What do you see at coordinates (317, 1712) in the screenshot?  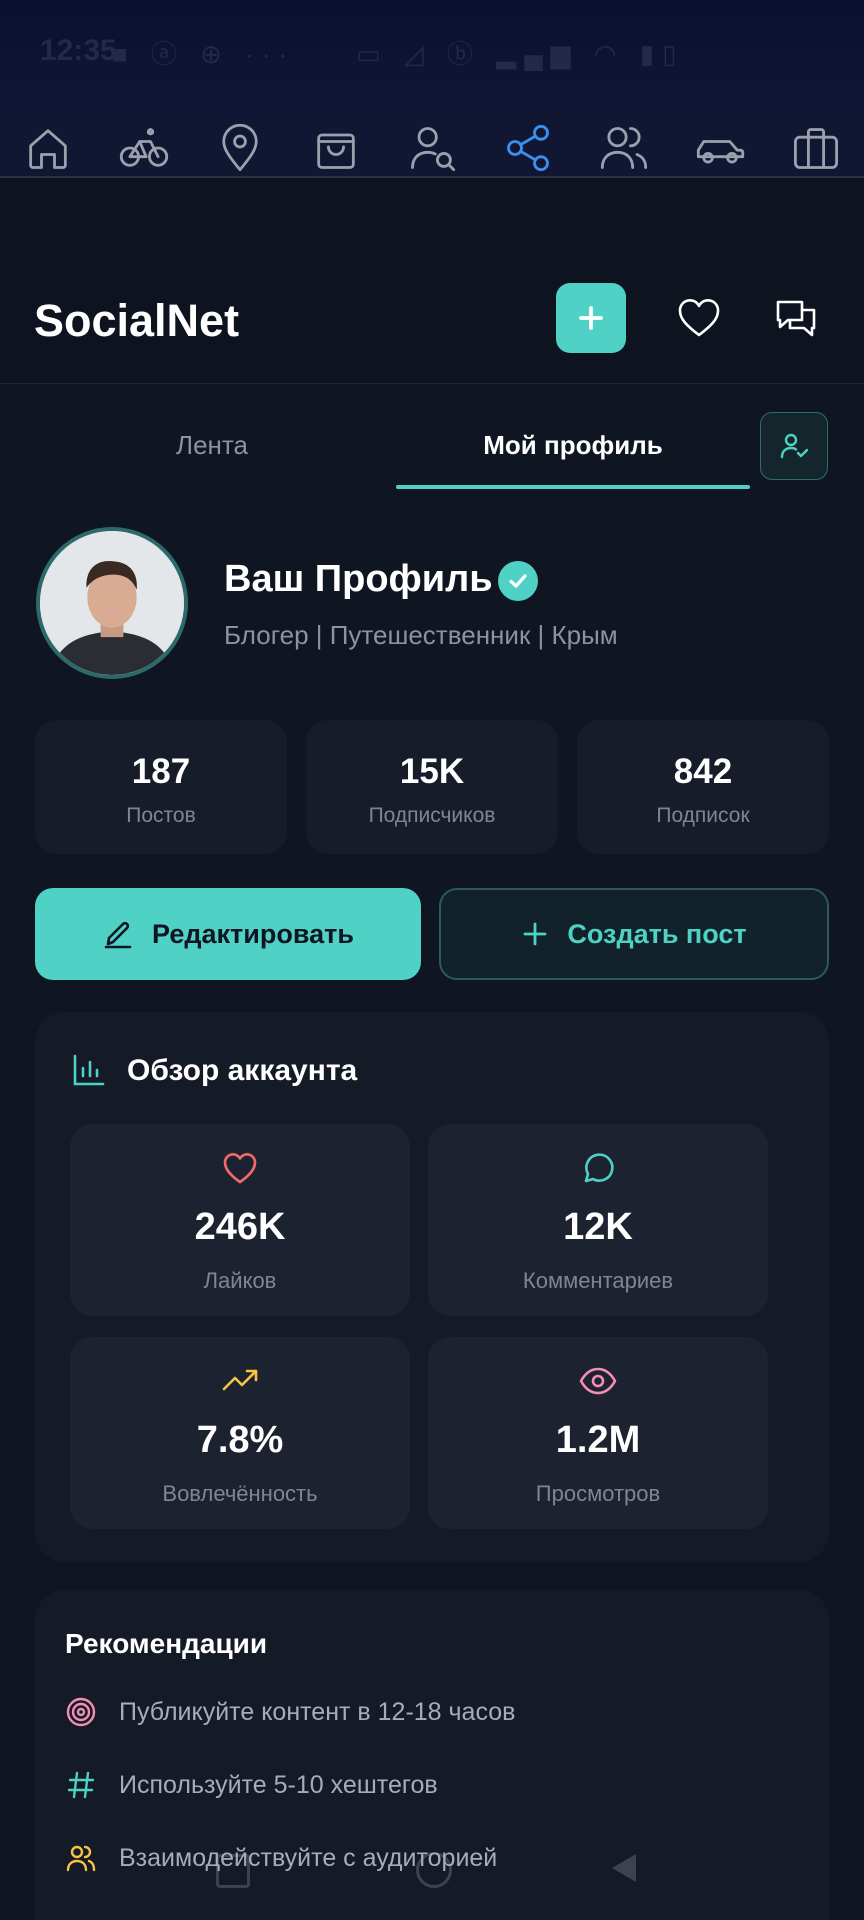 I see `recommendation-text: Публикуйте контент в 12-18 часов` at bounding box center [317, 1712].